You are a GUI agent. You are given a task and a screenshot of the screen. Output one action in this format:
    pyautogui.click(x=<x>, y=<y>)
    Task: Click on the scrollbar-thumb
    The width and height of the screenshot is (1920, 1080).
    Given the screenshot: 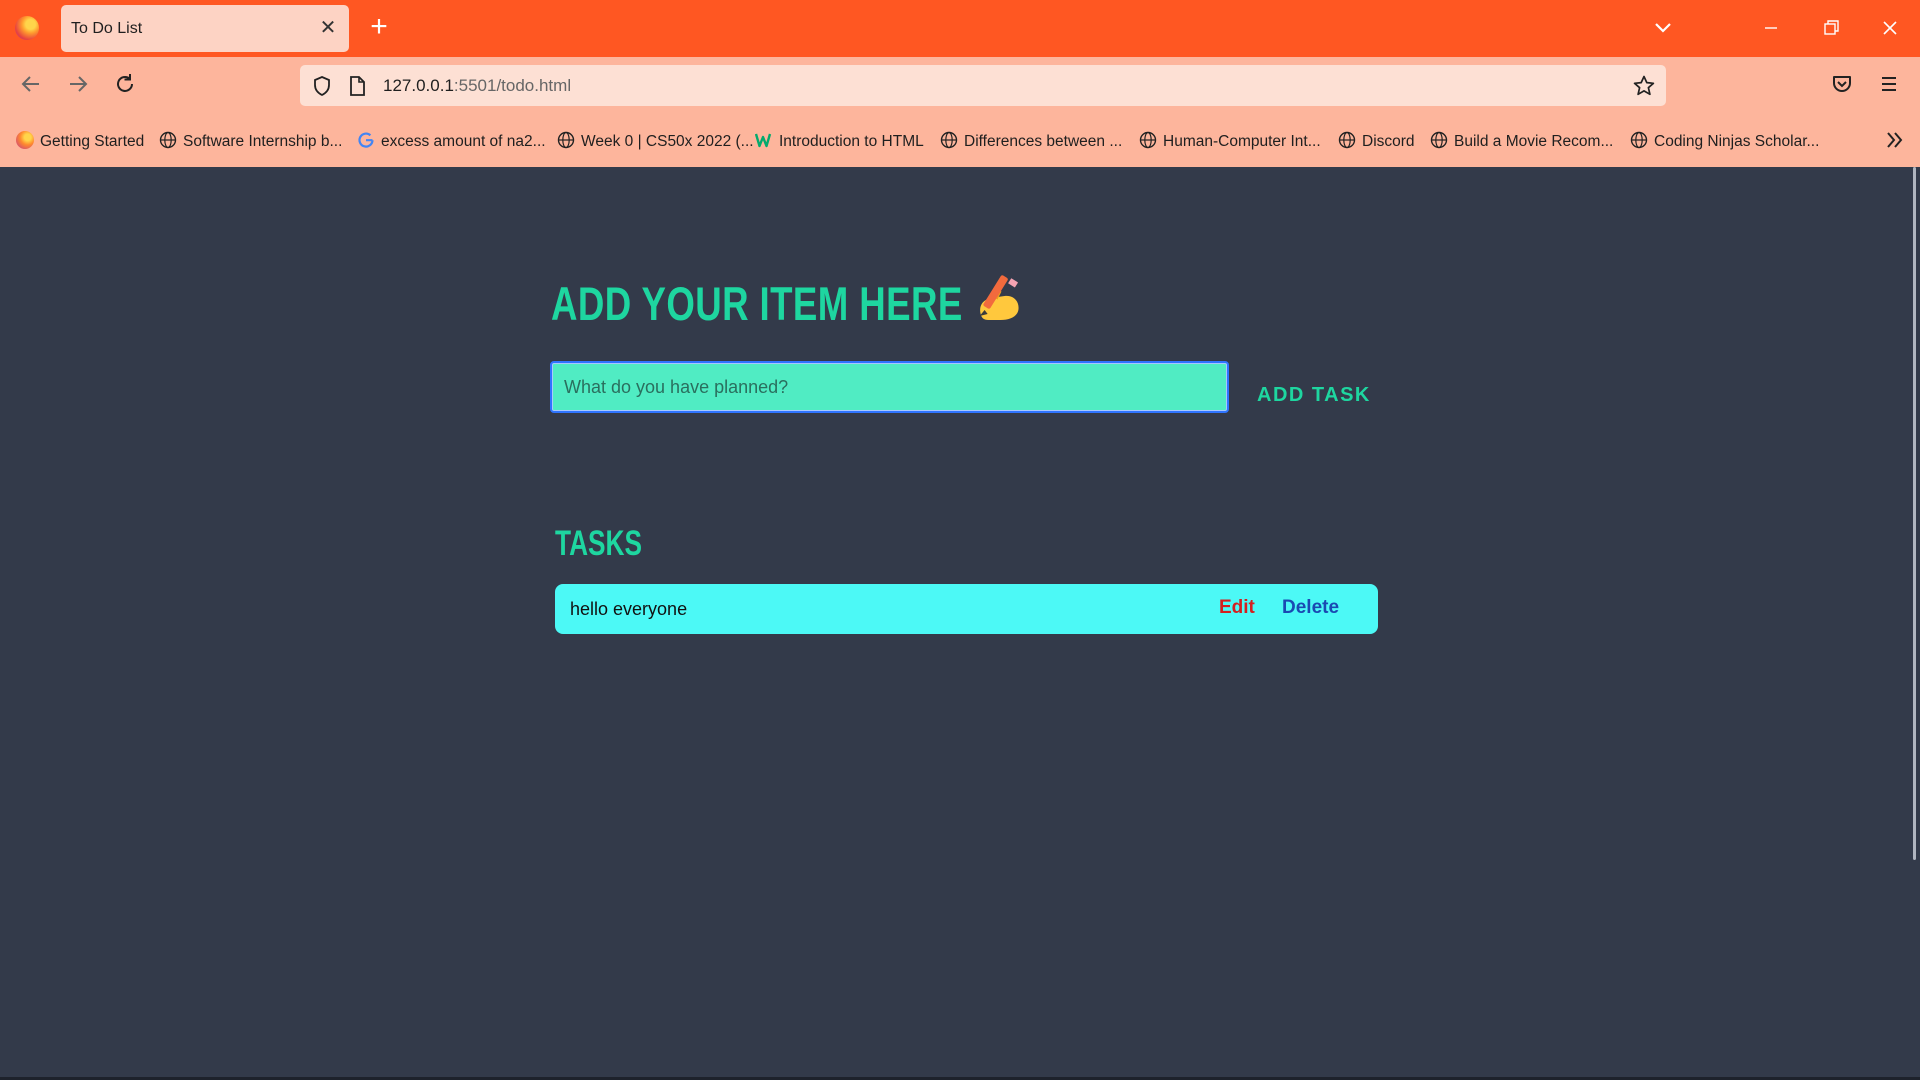 What is the action you would take?
    pyautogui.click(x=1914, y=513)
    